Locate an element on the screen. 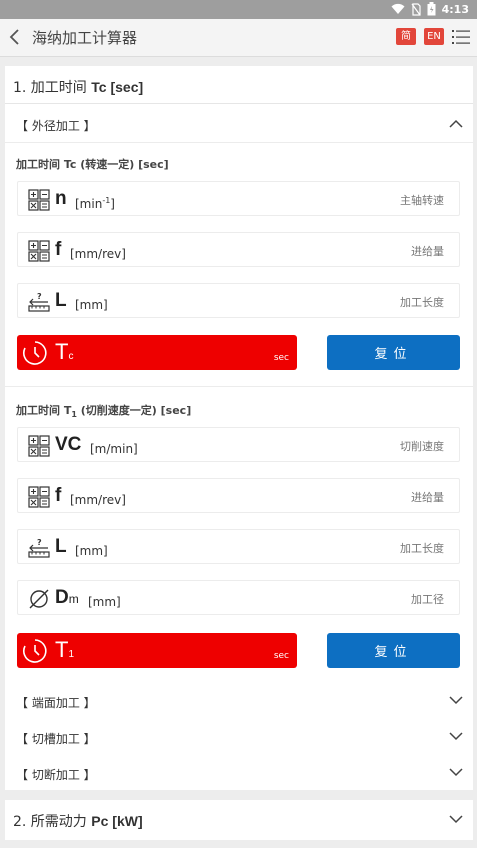 This screenshot has width=477, height=848. chevron-up-icon is located at coordinates (456, 124).